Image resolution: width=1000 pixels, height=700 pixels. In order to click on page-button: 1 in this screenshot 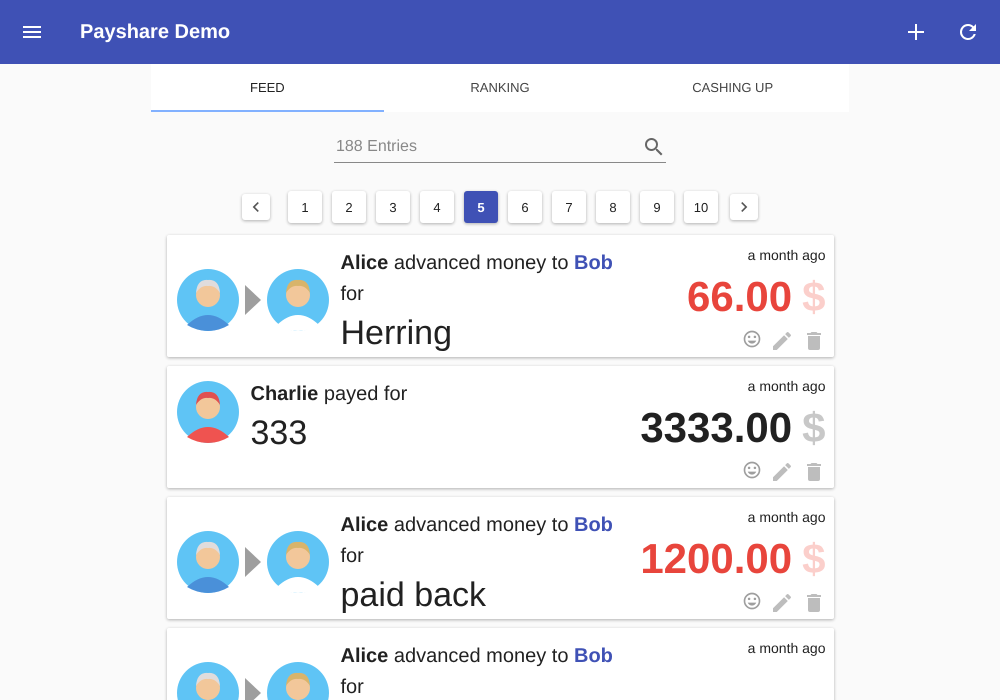, I will do `click(305, 207)`.